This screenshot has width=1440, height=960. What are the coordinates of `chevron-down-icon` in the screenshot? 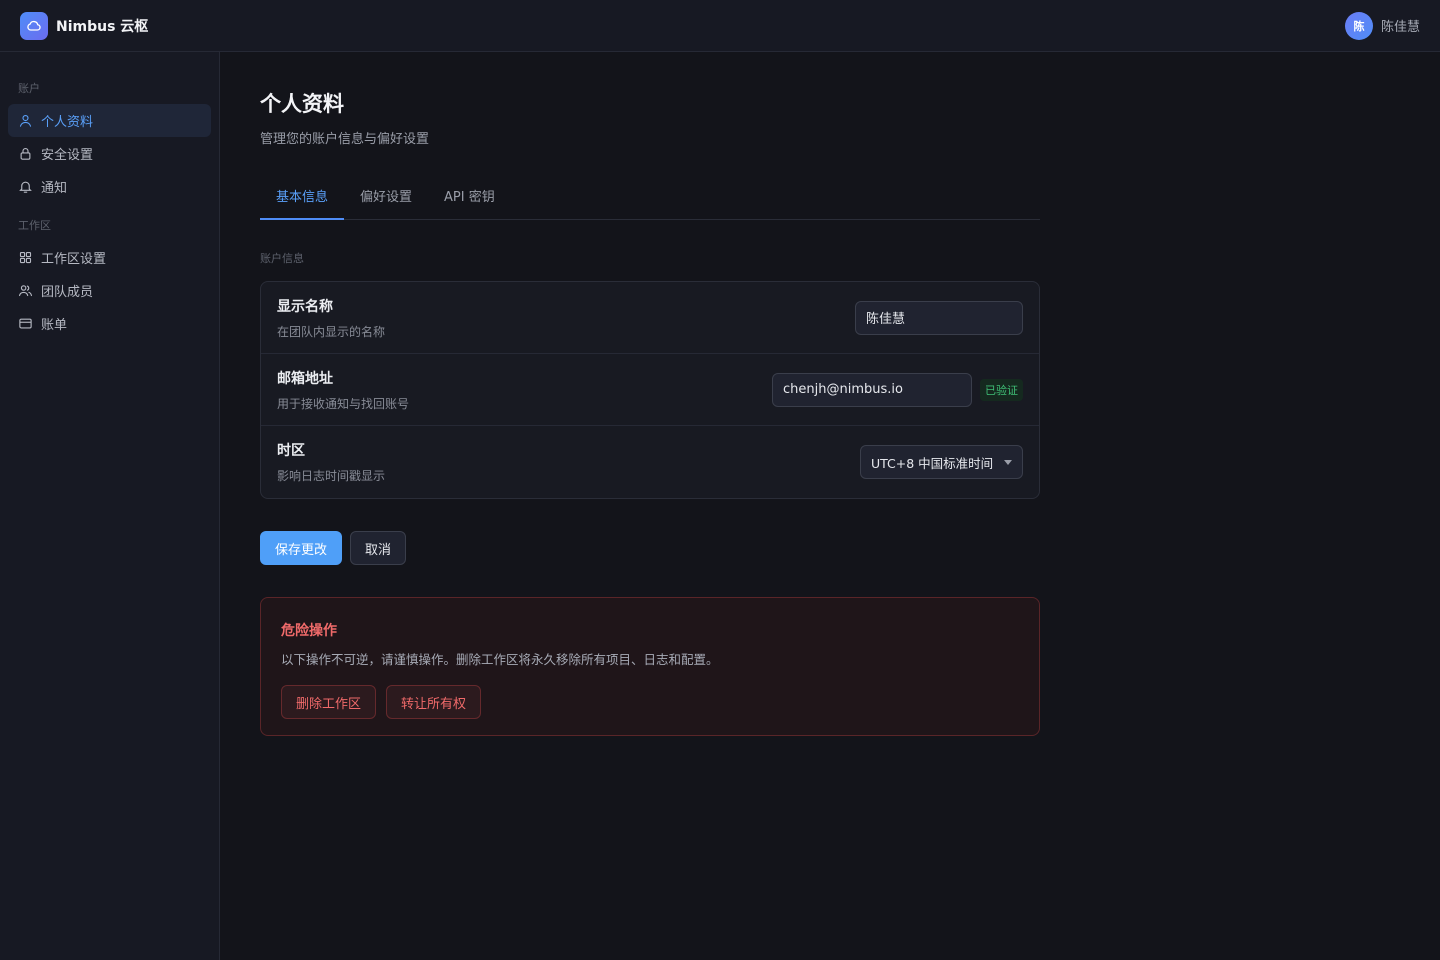 It's located at (1008, 462).